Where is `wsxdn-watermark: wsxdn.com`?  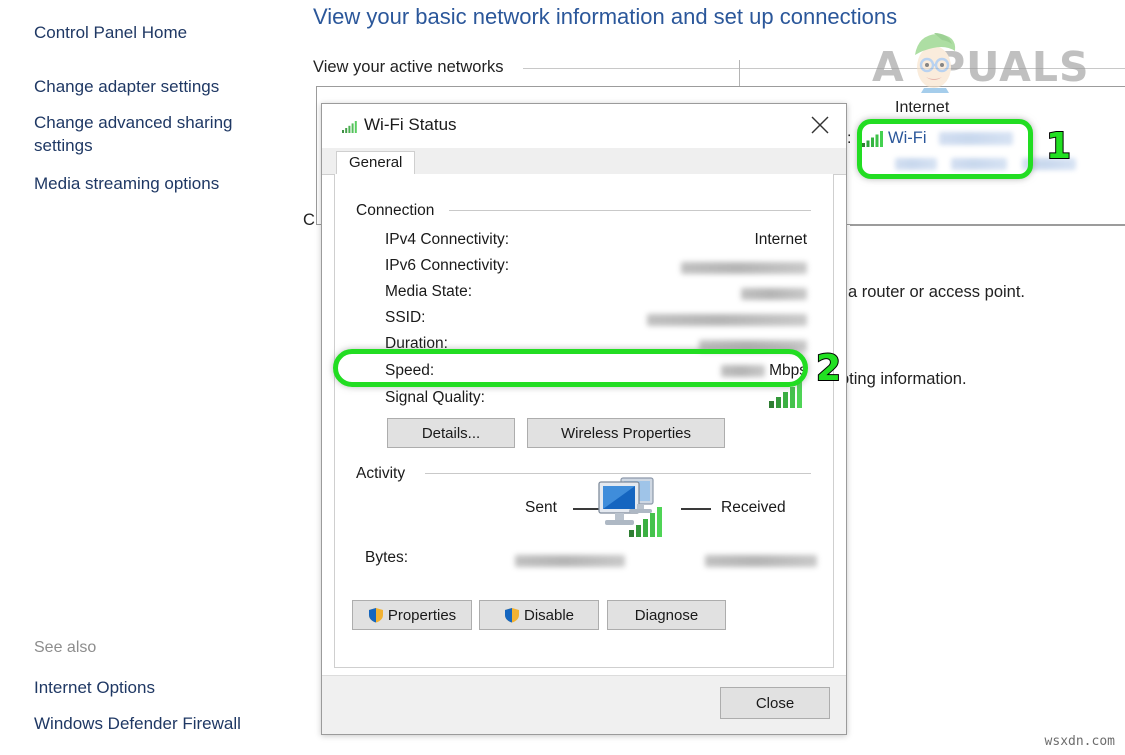 wsxdn-watermark: wsxdn.com is located at coordinates (1079, 741).